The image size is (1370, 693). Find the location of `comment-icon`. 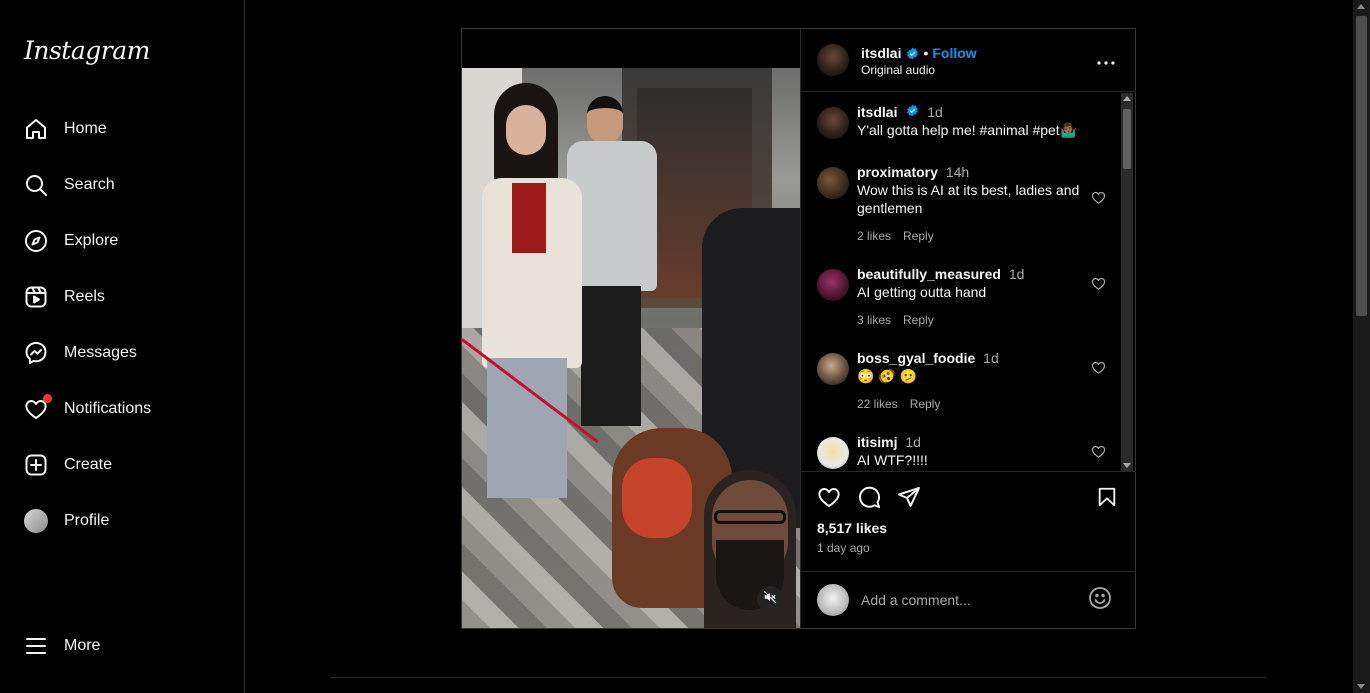

comment-icon is located at coordinates (869, 499).